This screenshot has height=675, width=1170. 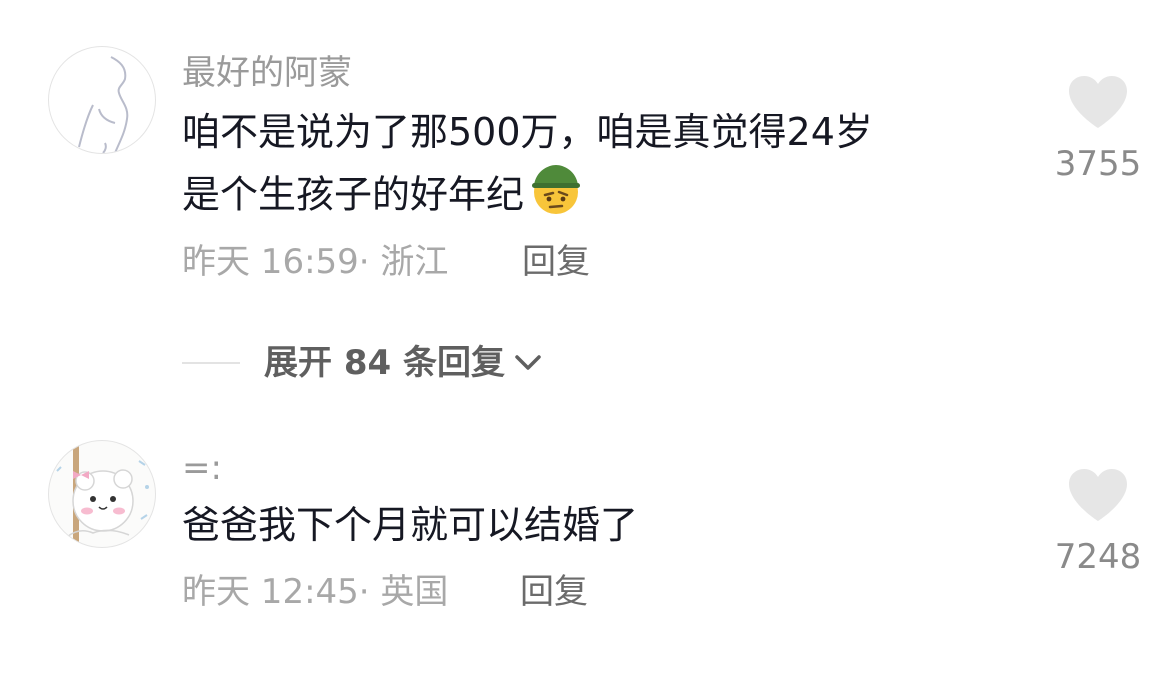 I want to click on comment-time: 昨天 16:59, so click(x=270, y=262).